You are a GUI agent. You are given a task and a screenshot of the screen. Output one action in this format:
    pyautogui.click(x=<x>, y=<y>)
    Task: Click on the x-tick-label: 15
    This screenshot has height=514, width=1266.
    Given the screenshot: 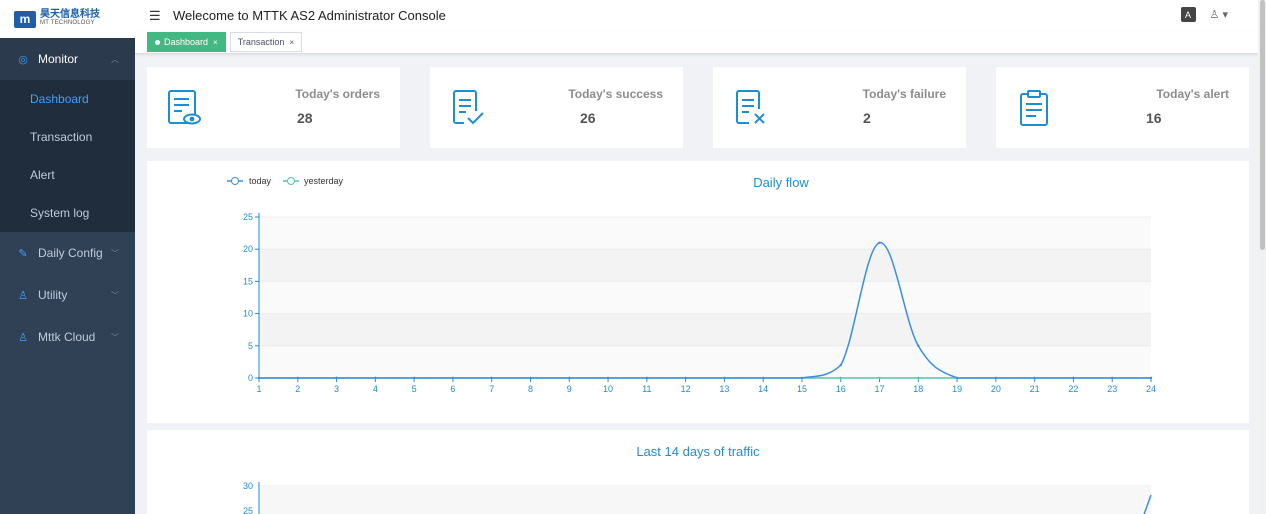 What is the action you would take?
    pyautogui.click(x=802, y=389)
    